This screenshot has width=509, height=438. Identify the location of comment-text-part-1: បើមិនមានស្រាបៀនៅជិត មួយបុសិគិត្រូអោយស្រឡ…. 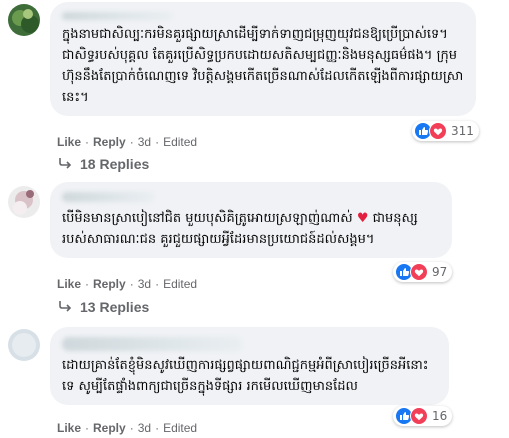
(207, 218).